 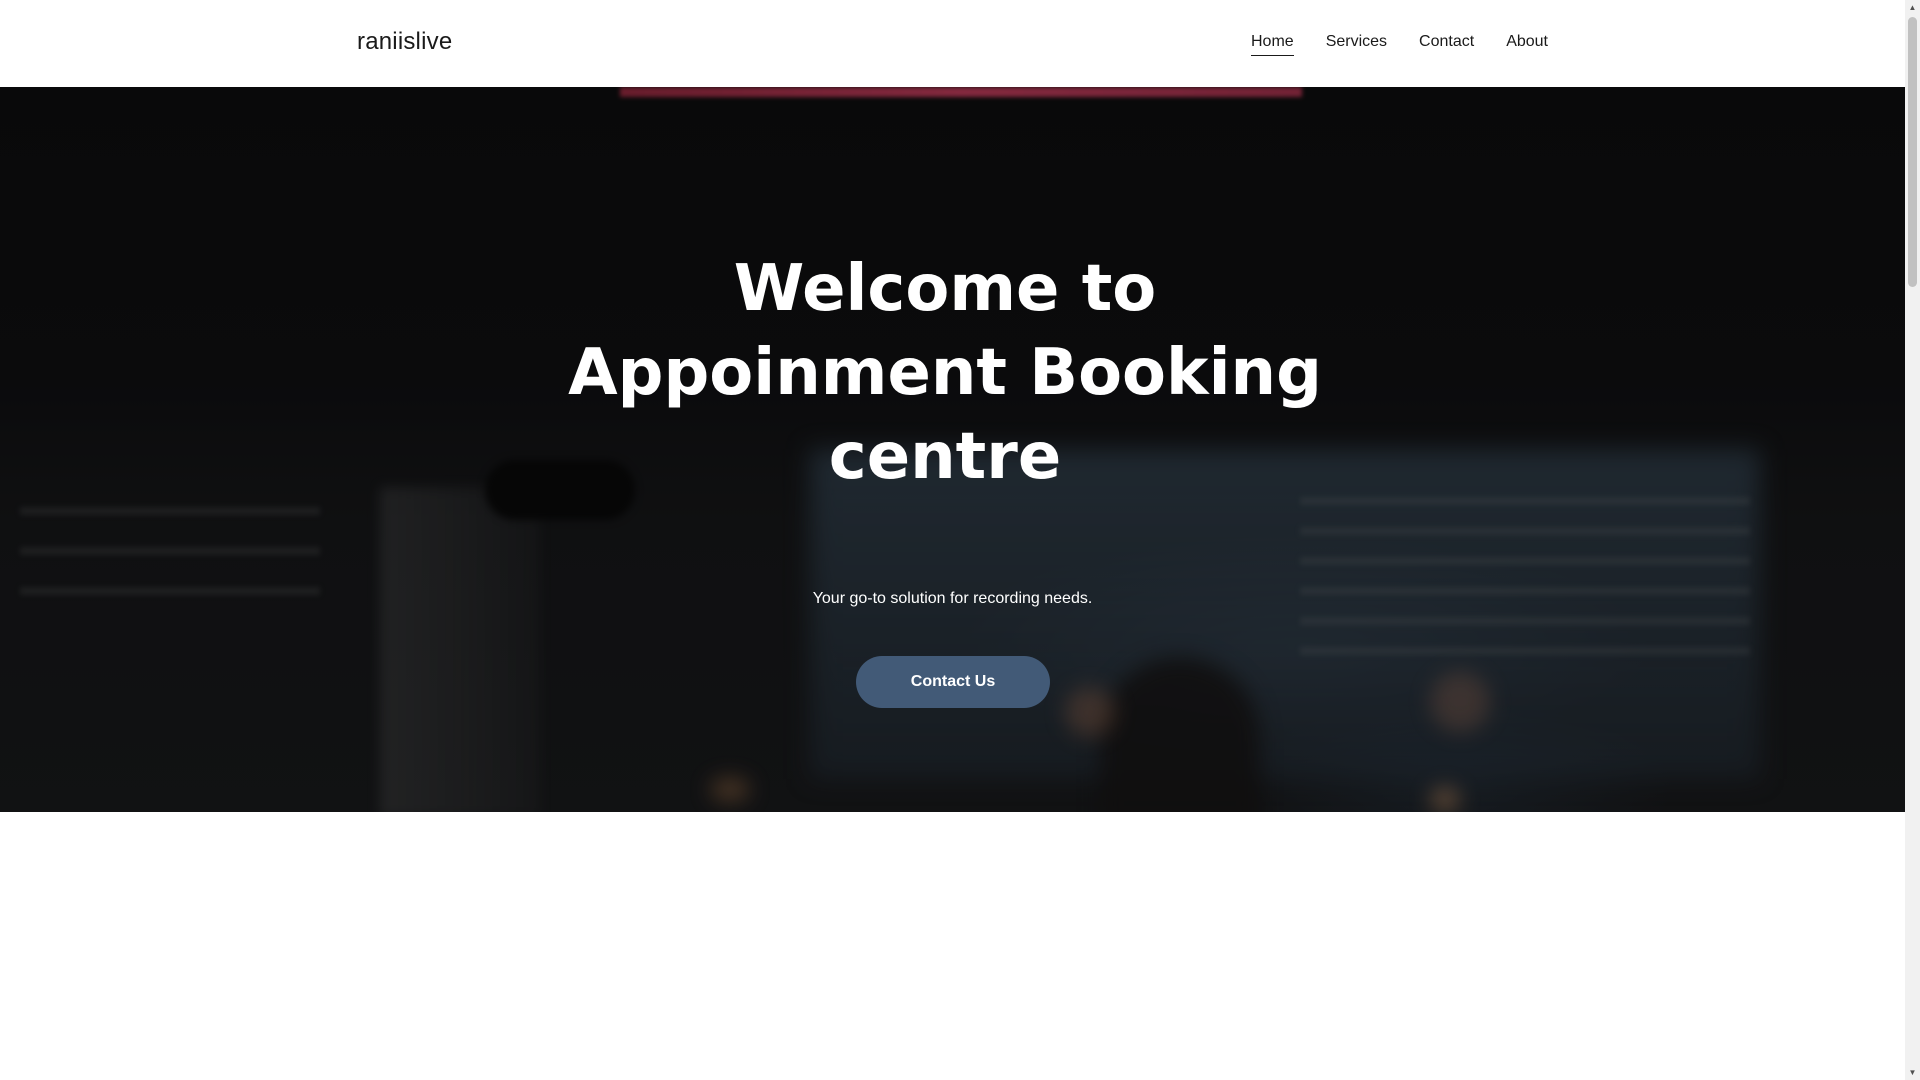 I want to click on contact-us-button: Contact Us, so click(x=953, y=682).